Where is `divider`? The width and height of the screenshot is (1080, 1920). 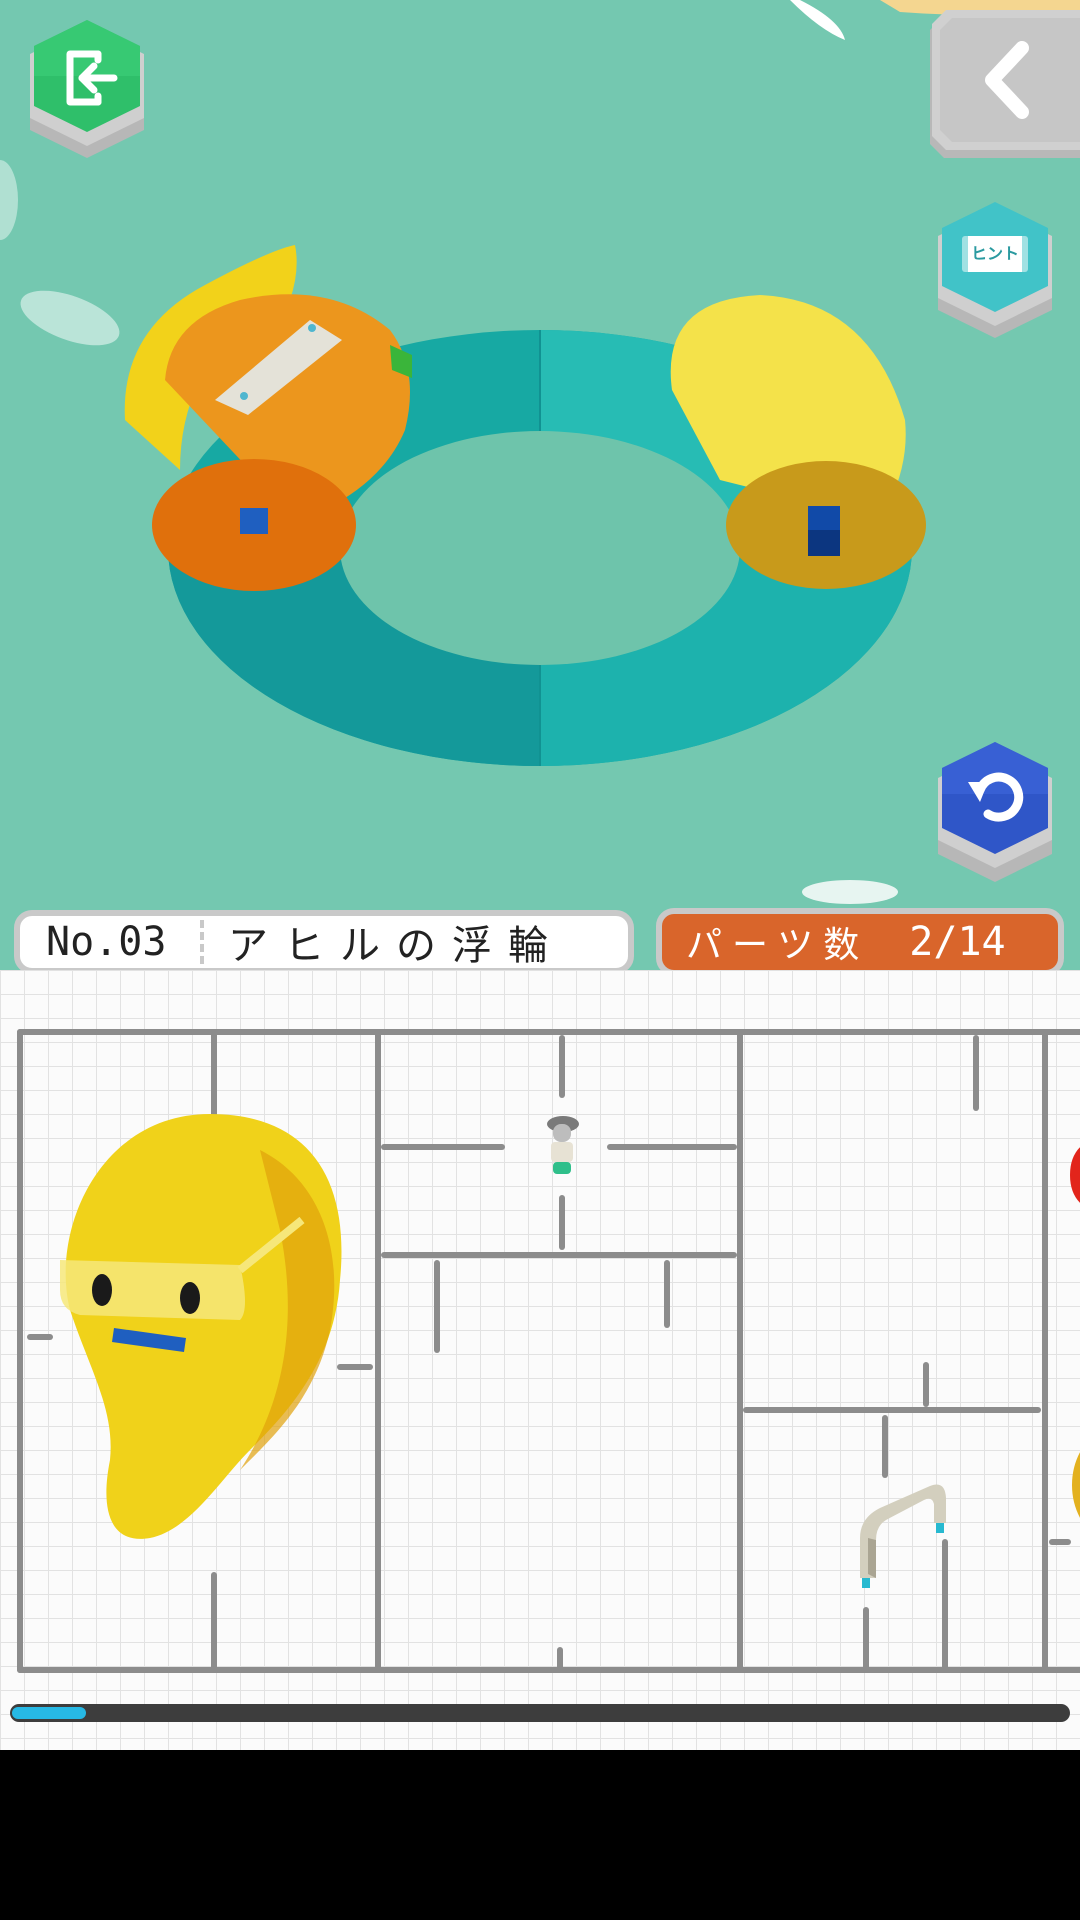
divider is located at coordinates (204, 942).